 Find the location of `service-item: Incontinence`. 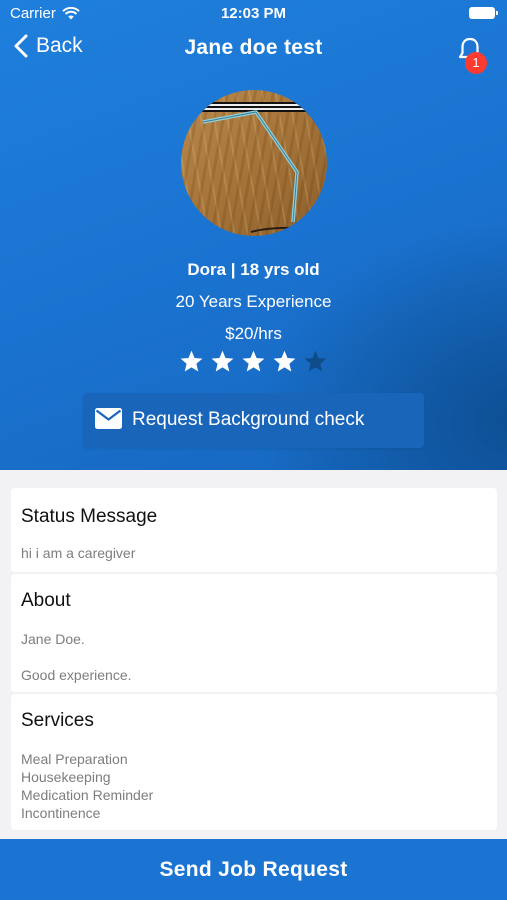

service-item: Incontinence is located at coordinates (61, 813).